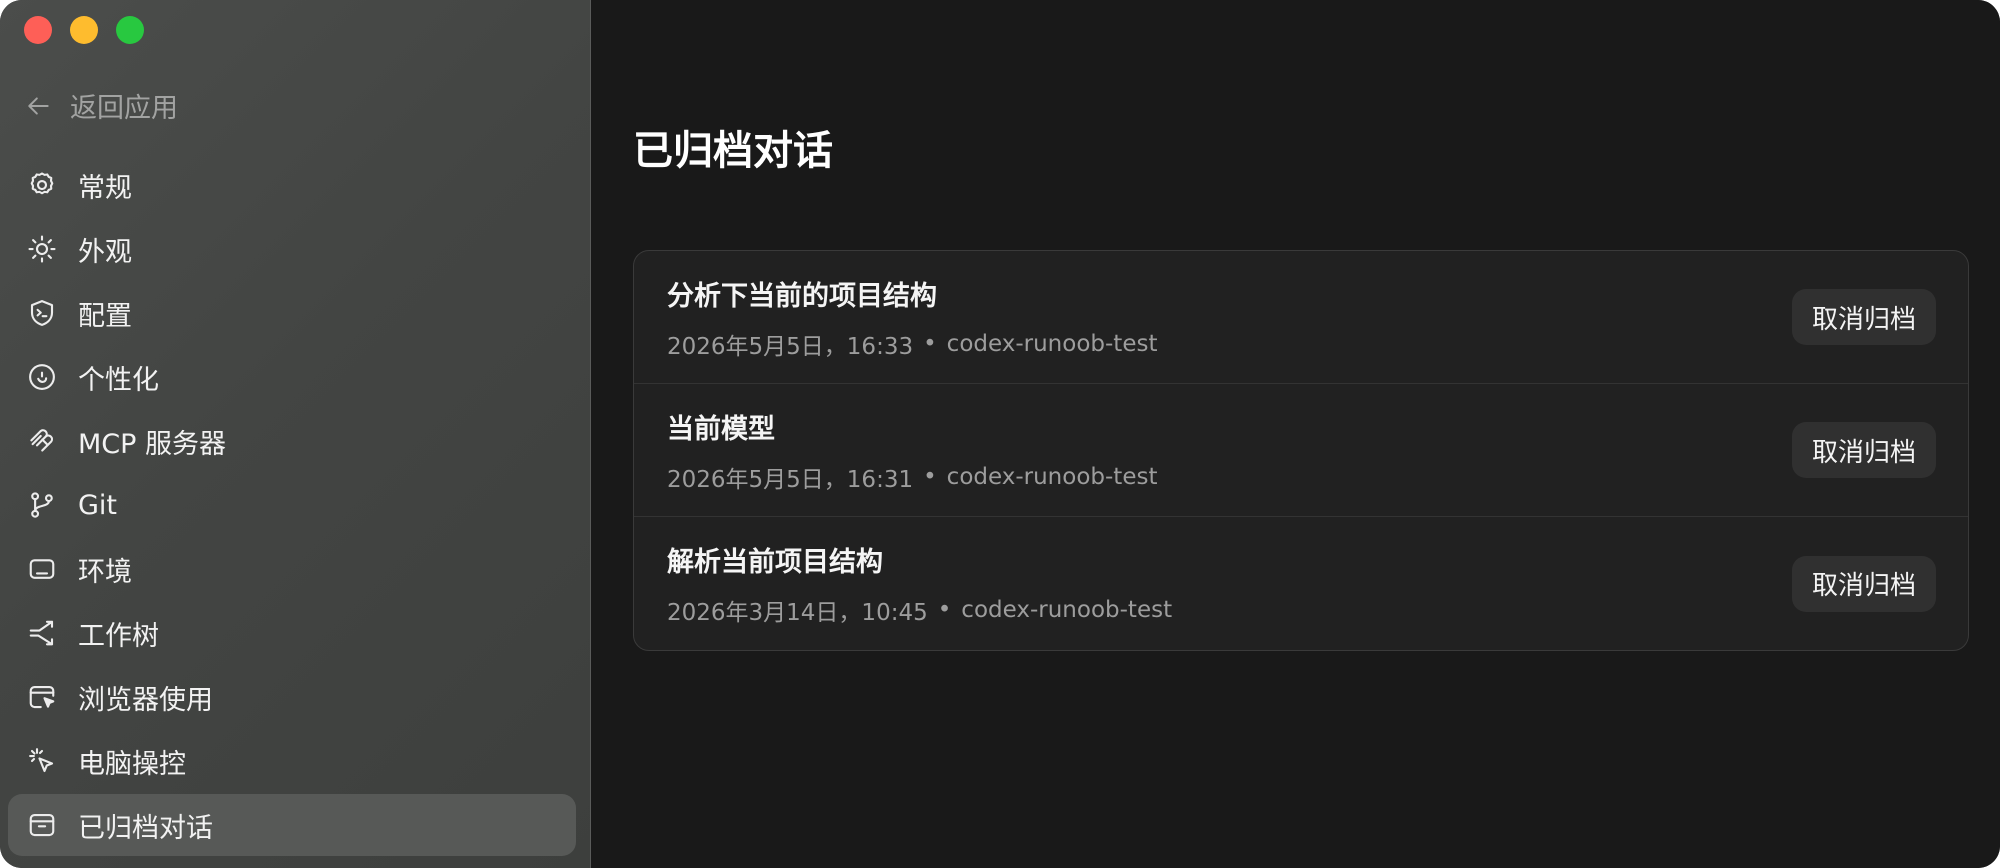  I want to click on shield-terminal-icon, so click(42, 313).